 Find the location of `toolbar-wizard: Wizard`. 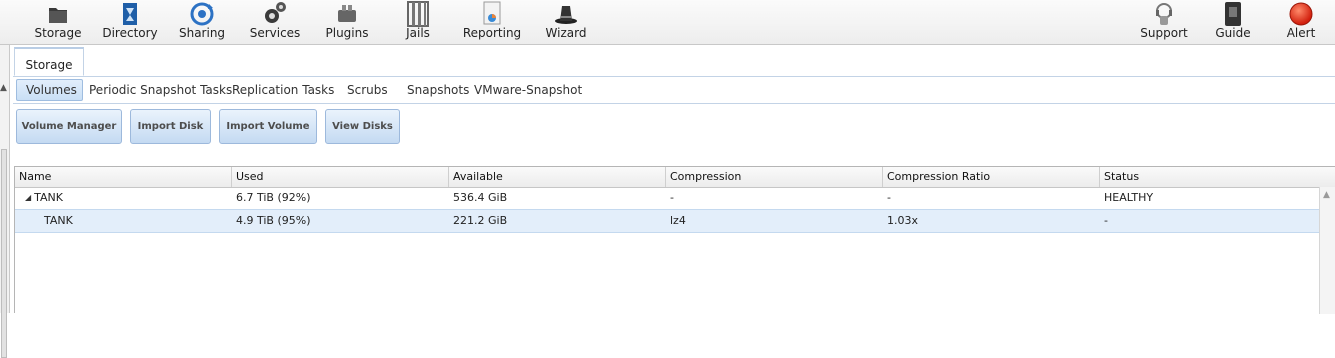

toolbar-wizard: Wizard is located at coordinates (566, 22).